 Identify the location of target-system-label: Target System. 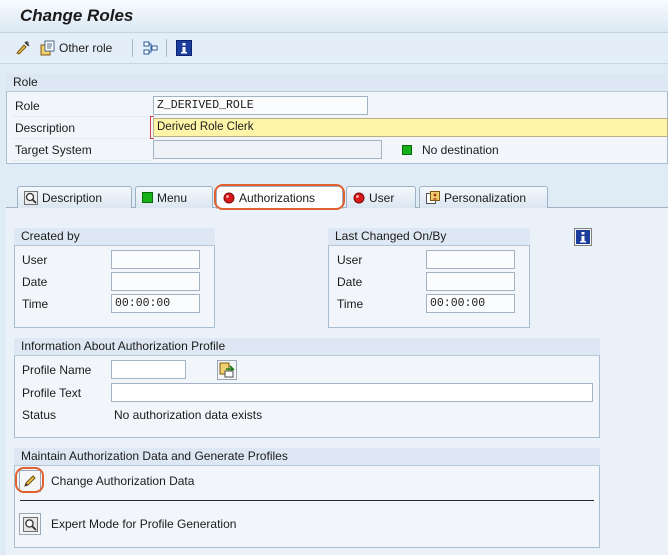
(53, 150).